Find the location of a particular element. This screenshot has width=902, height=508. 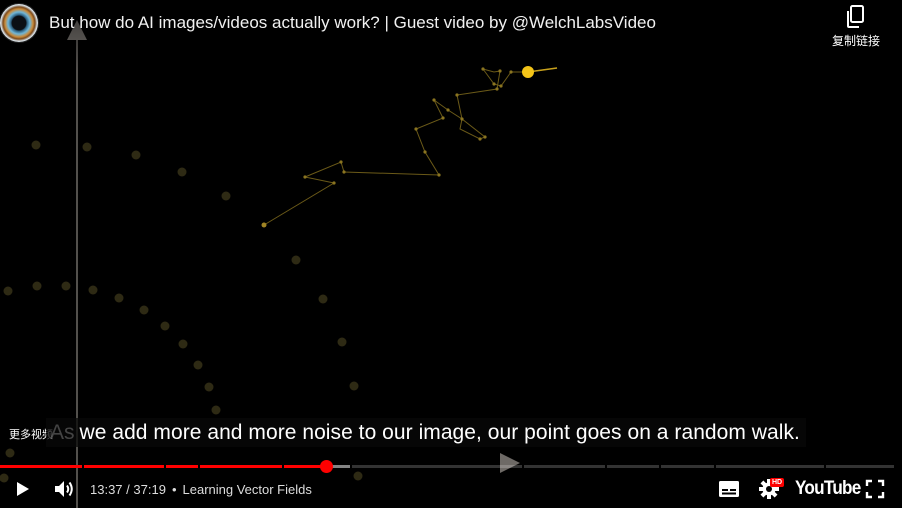

subtitles-icon is located at coordinates (729, 489).